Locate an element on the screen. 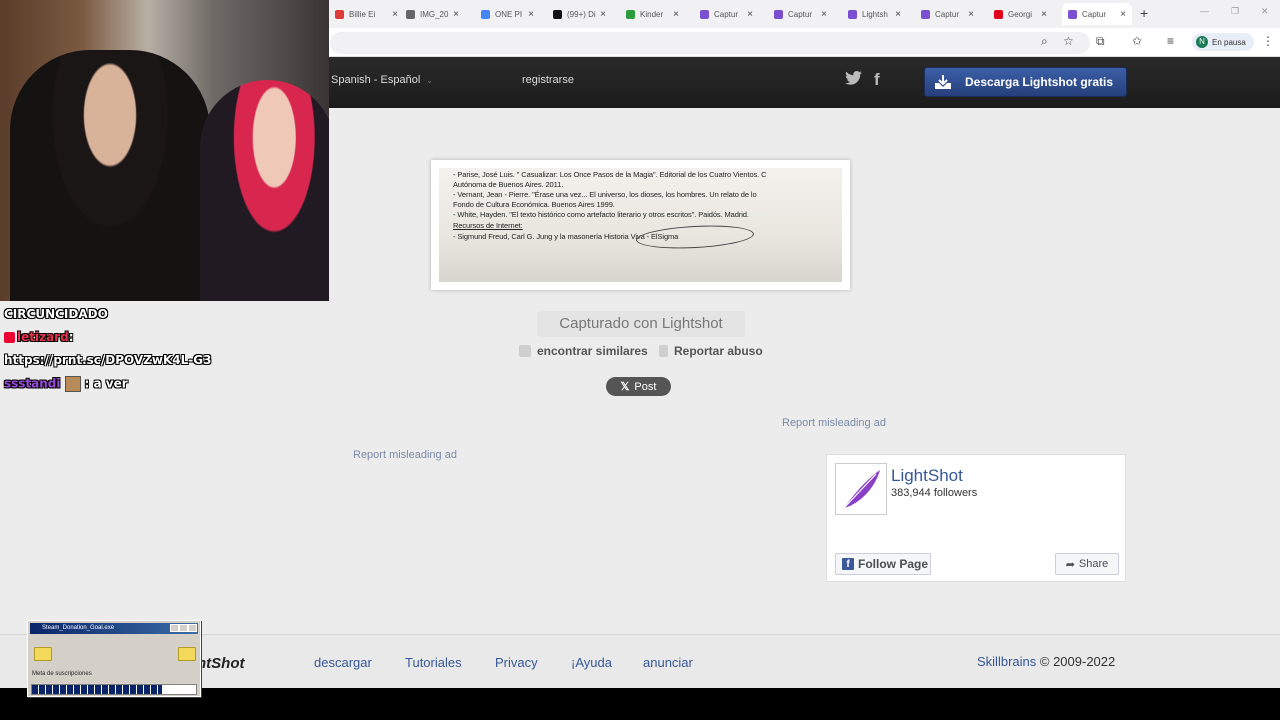 The image size is (1280, 720). x-post-button: 𝕏 Post is located at coordinates (638, 386).